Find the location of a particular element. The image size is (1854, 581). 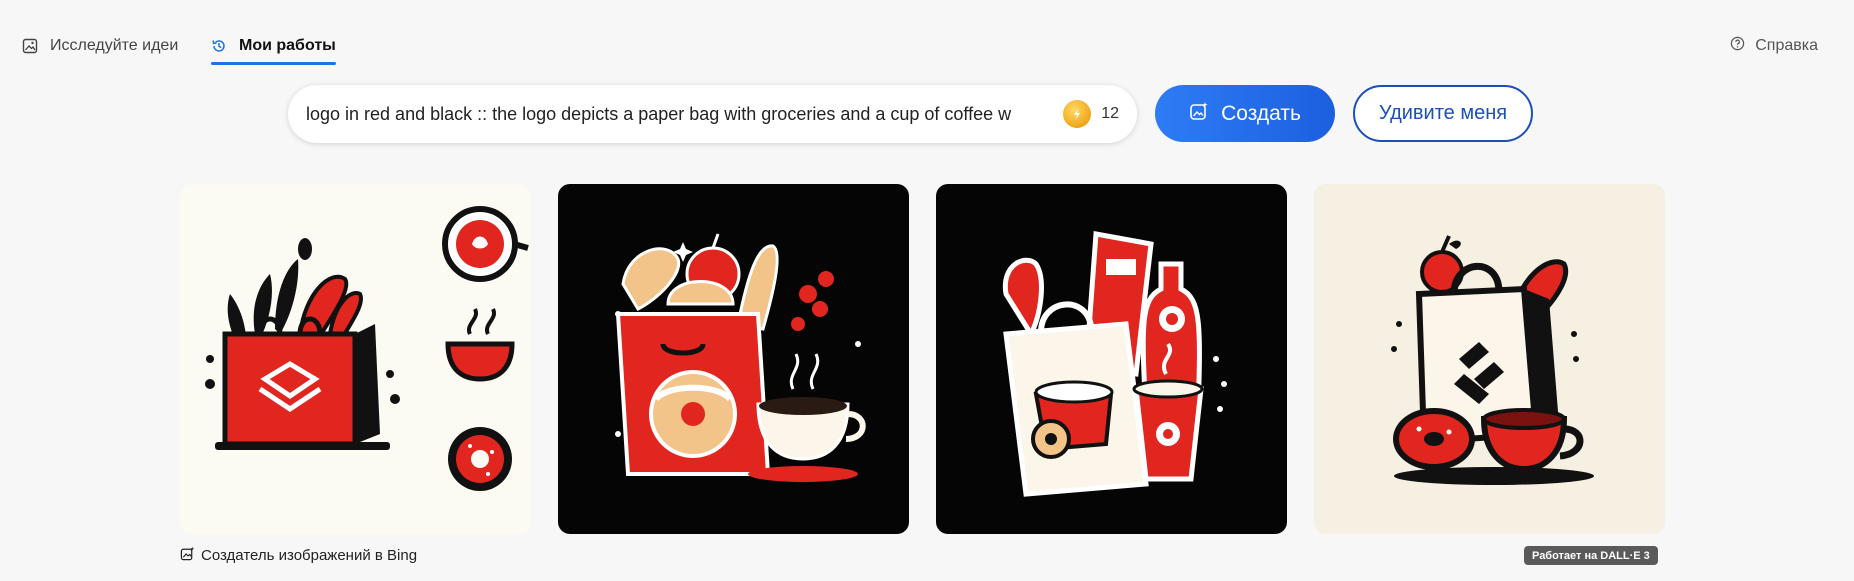

boost-coin-icon is located at coordinates (1077, 114).